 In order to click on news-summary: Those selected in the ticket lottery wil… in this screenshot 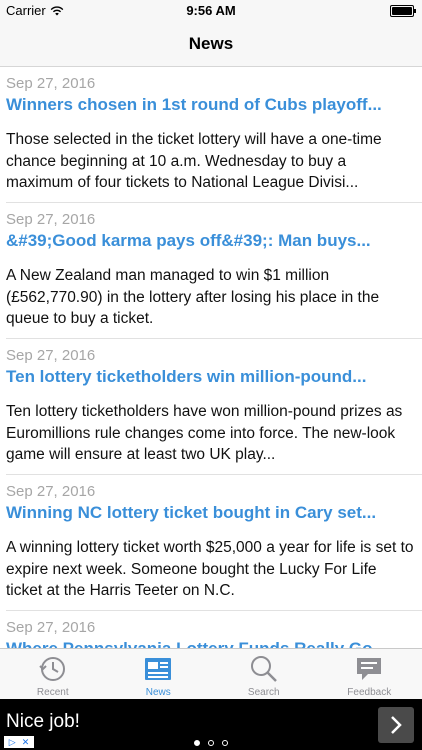, I will do `click(194, 161)`.